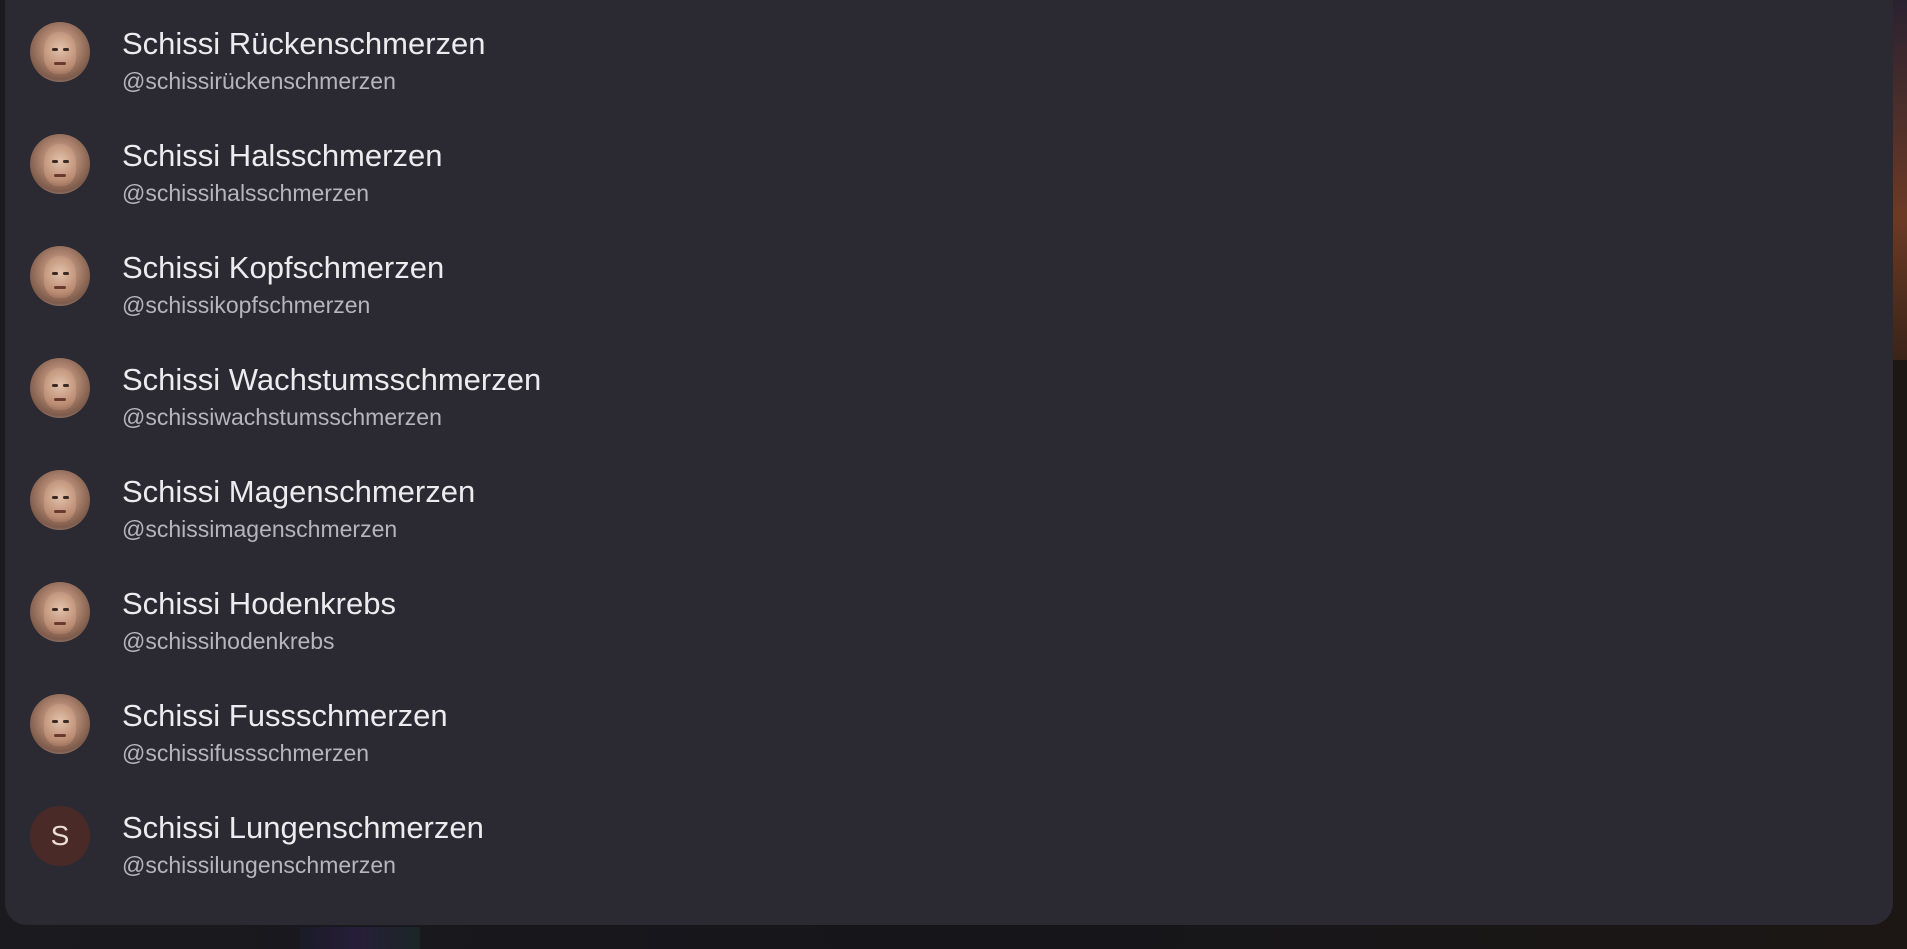 The height and width of the screenshot is (949, 1907). I want to click on display-name: Schissi Fussschmerzen, so click(285, 715).